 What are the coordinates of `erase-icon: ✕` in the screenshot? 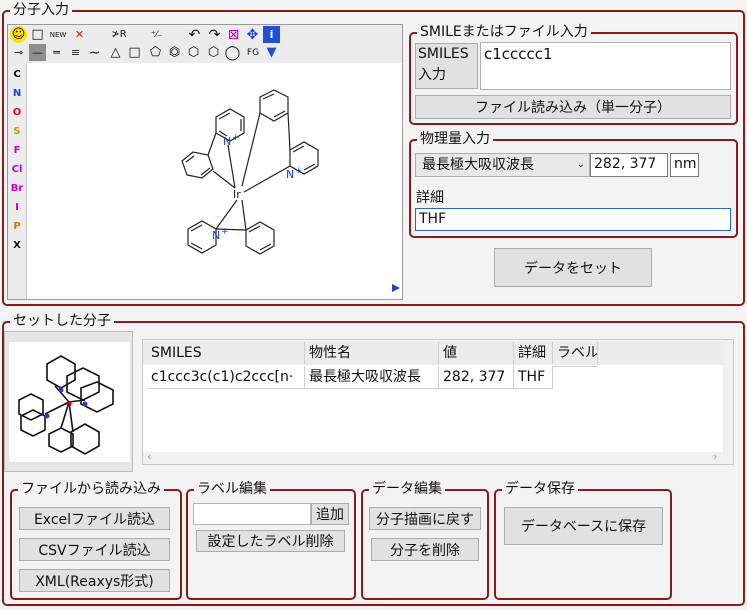 It's located at (79, 34).